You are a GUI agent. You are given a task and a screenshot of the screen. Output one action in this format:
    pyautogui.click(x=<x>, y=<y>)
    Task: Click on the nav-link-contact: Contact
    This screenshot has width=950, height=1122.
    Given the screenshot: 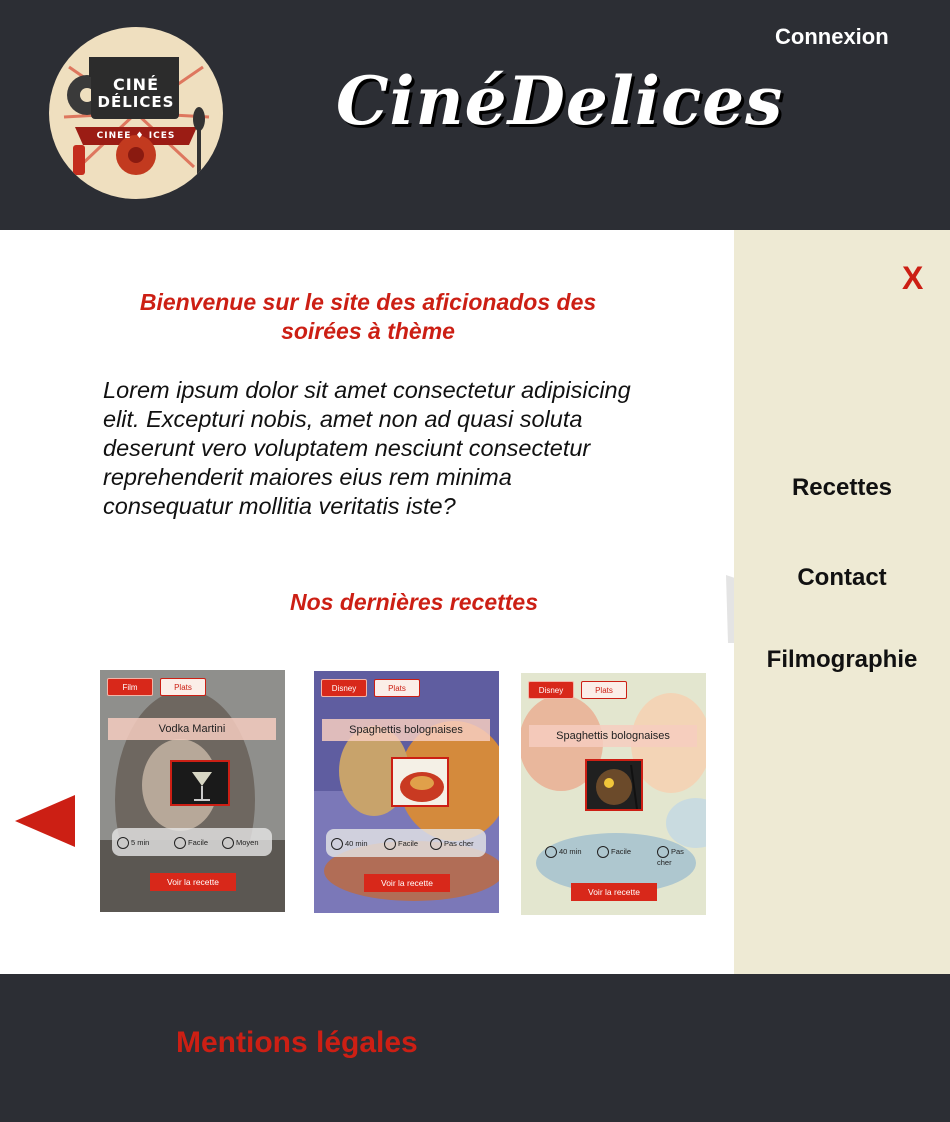 What is the action you would take?
    pyautogui.click(x=842, y=578)
    